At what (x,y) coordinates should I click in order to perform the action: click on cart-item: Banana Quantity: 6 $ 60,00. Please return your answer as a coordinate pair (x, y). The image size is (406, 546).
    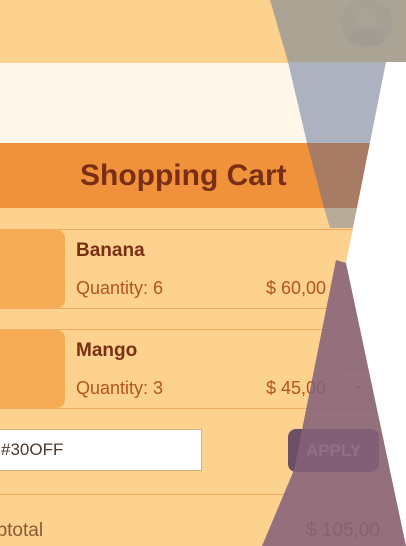
    Looking at the image, I should click on (203, 269).